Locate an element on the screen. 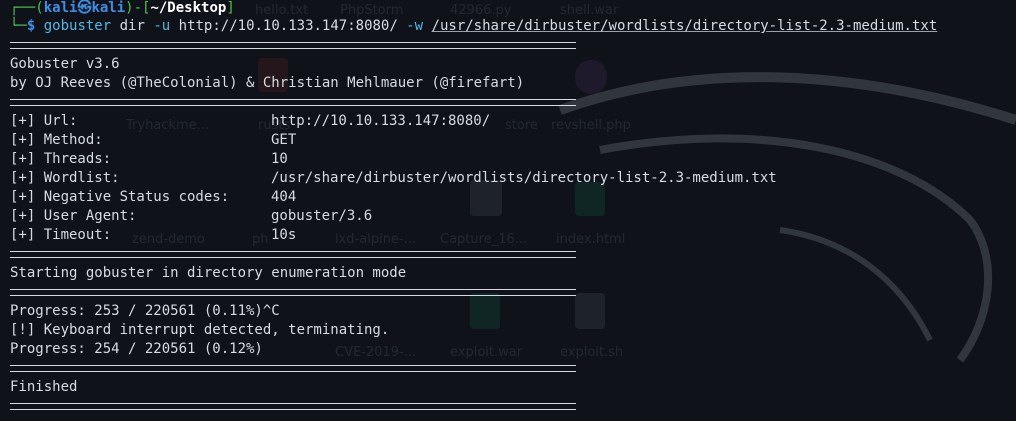  config-row: [+] Timeout: 10s is located at coordinates (153, 235).